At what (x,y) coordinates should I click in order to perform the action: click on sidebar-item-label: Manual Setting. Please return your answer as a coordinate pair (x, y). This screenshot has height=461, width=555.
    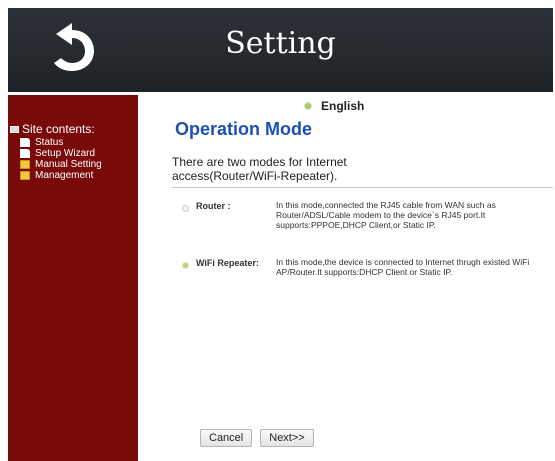
    Looking at the image, I should click on (68, 164).